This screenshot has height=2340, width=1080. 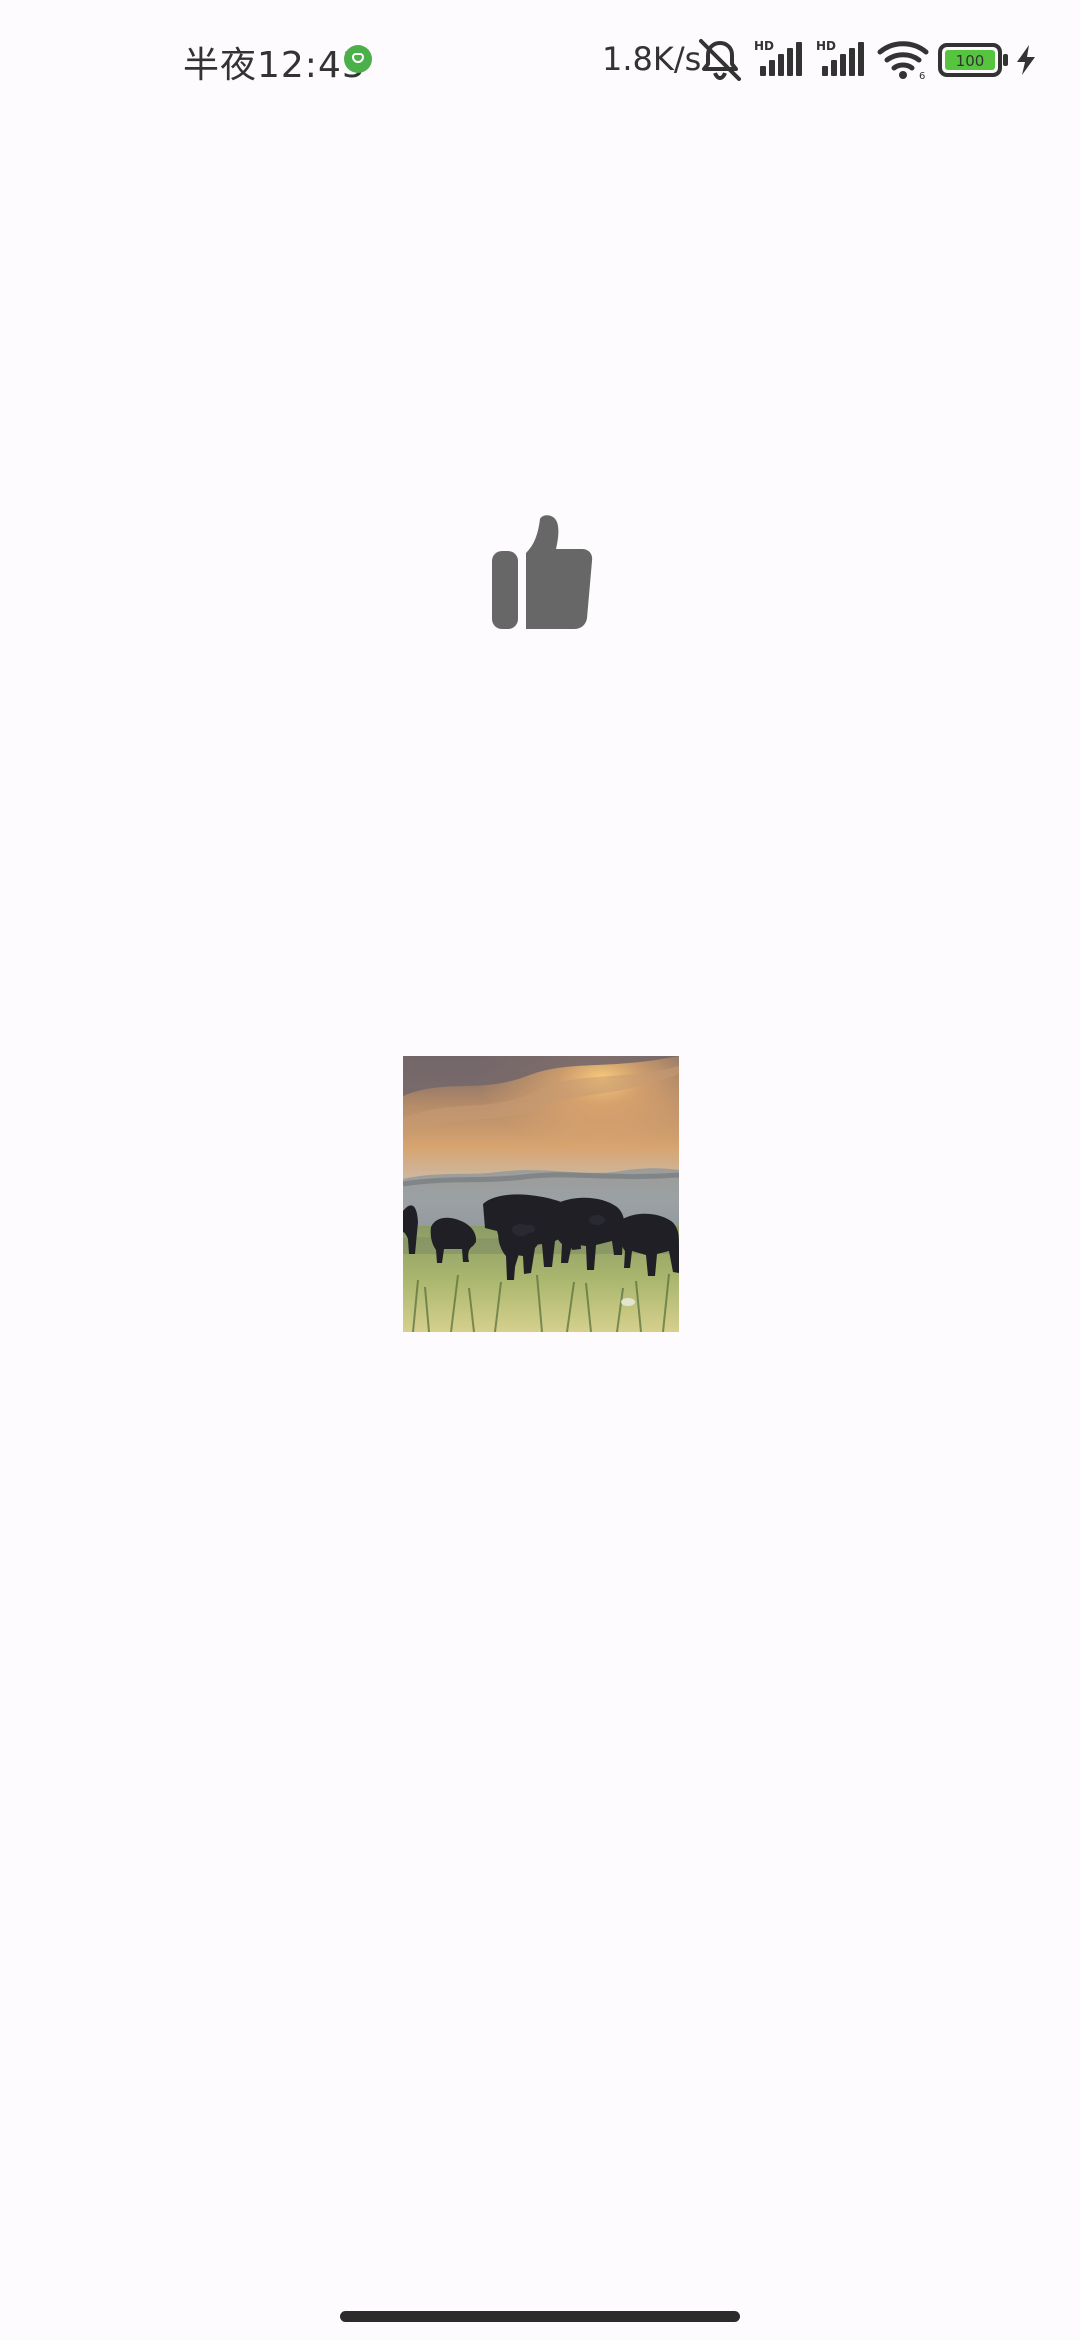 I want to click on mute-bell-icon, so click(x=720, y=60).